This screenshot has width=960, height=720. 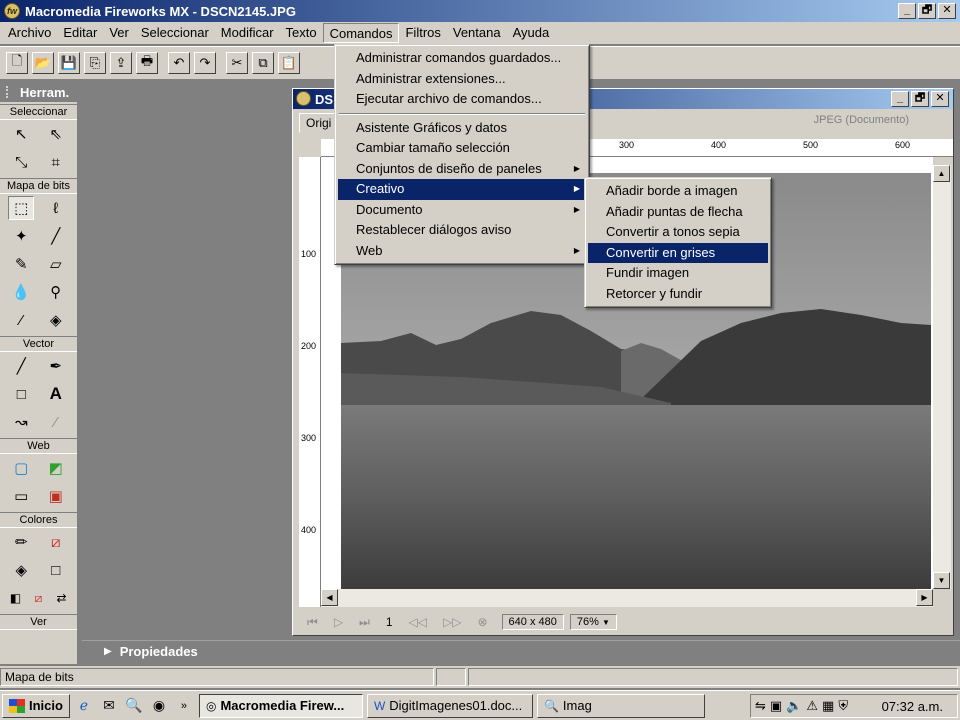 I want to click on fireworks-app-icon: fw, so click(x=12, y=11).